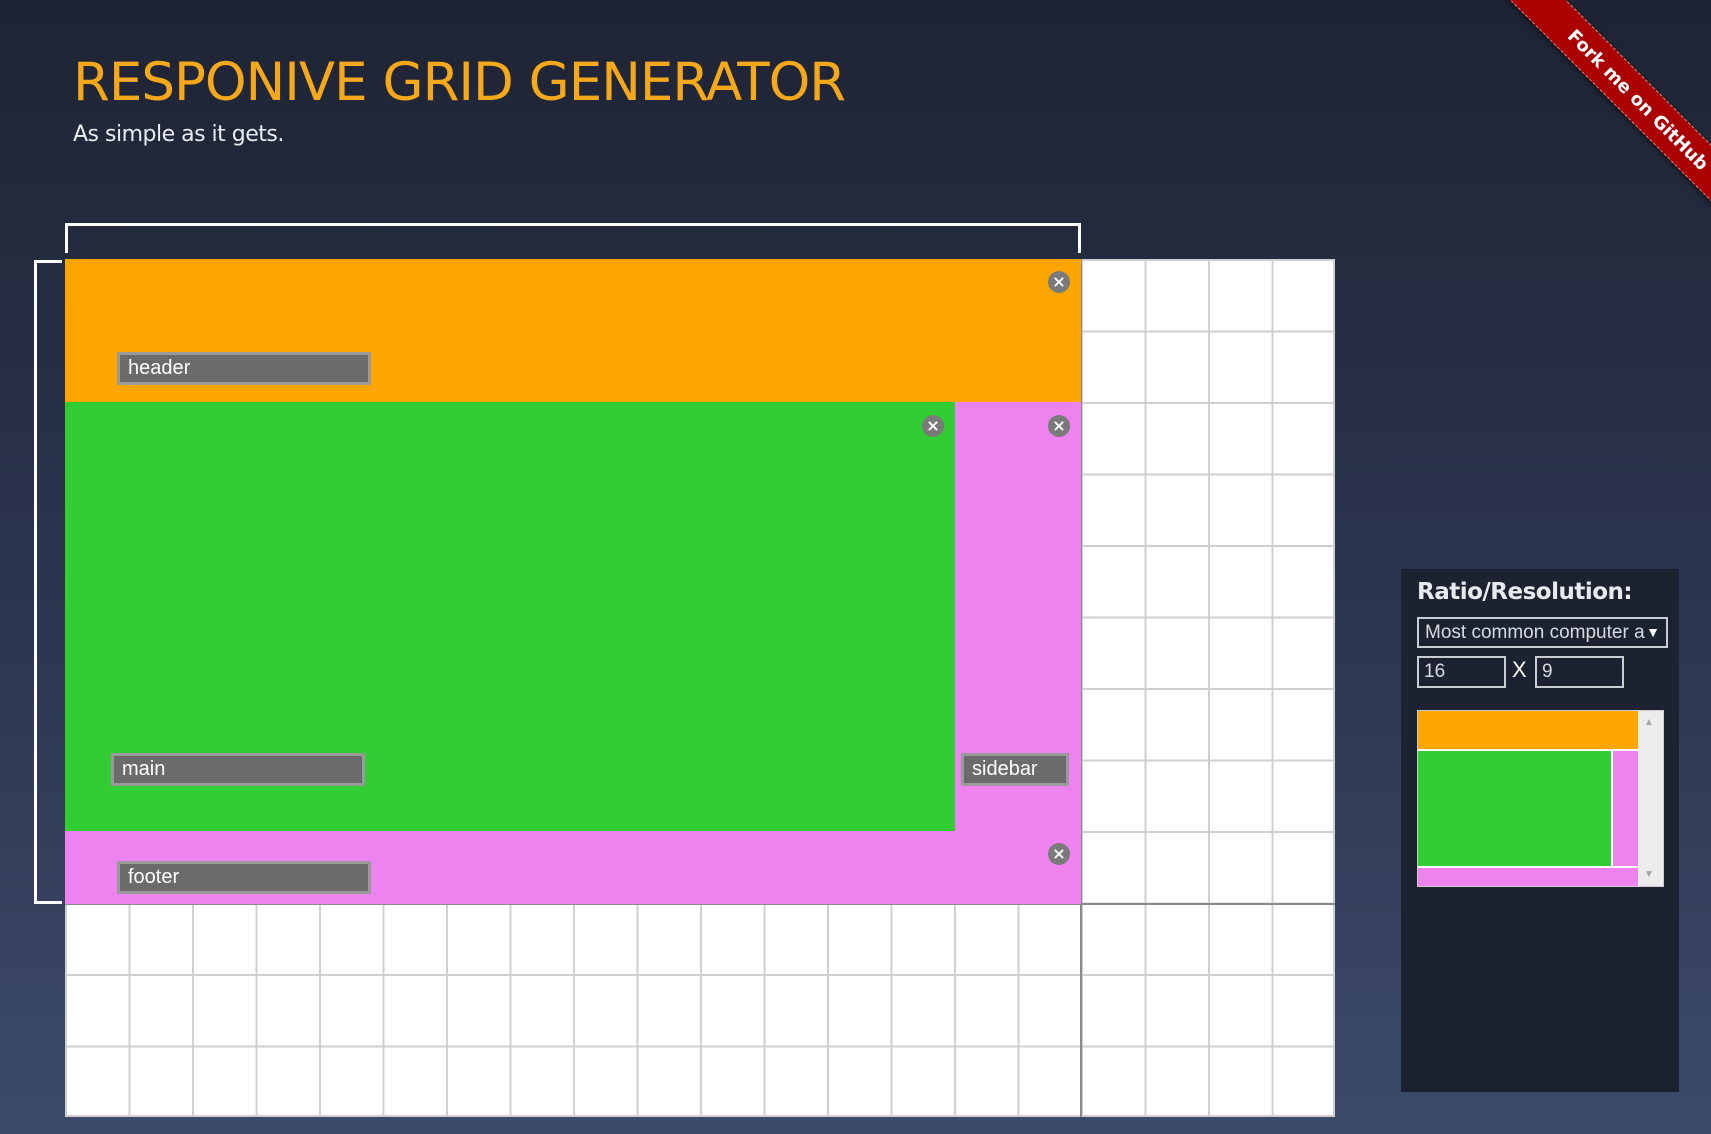  What do you see at coordinates (1018, 616) in the screenshot?
I see `area-sidebar: × sidebar` at bounding box center [1018, 616].